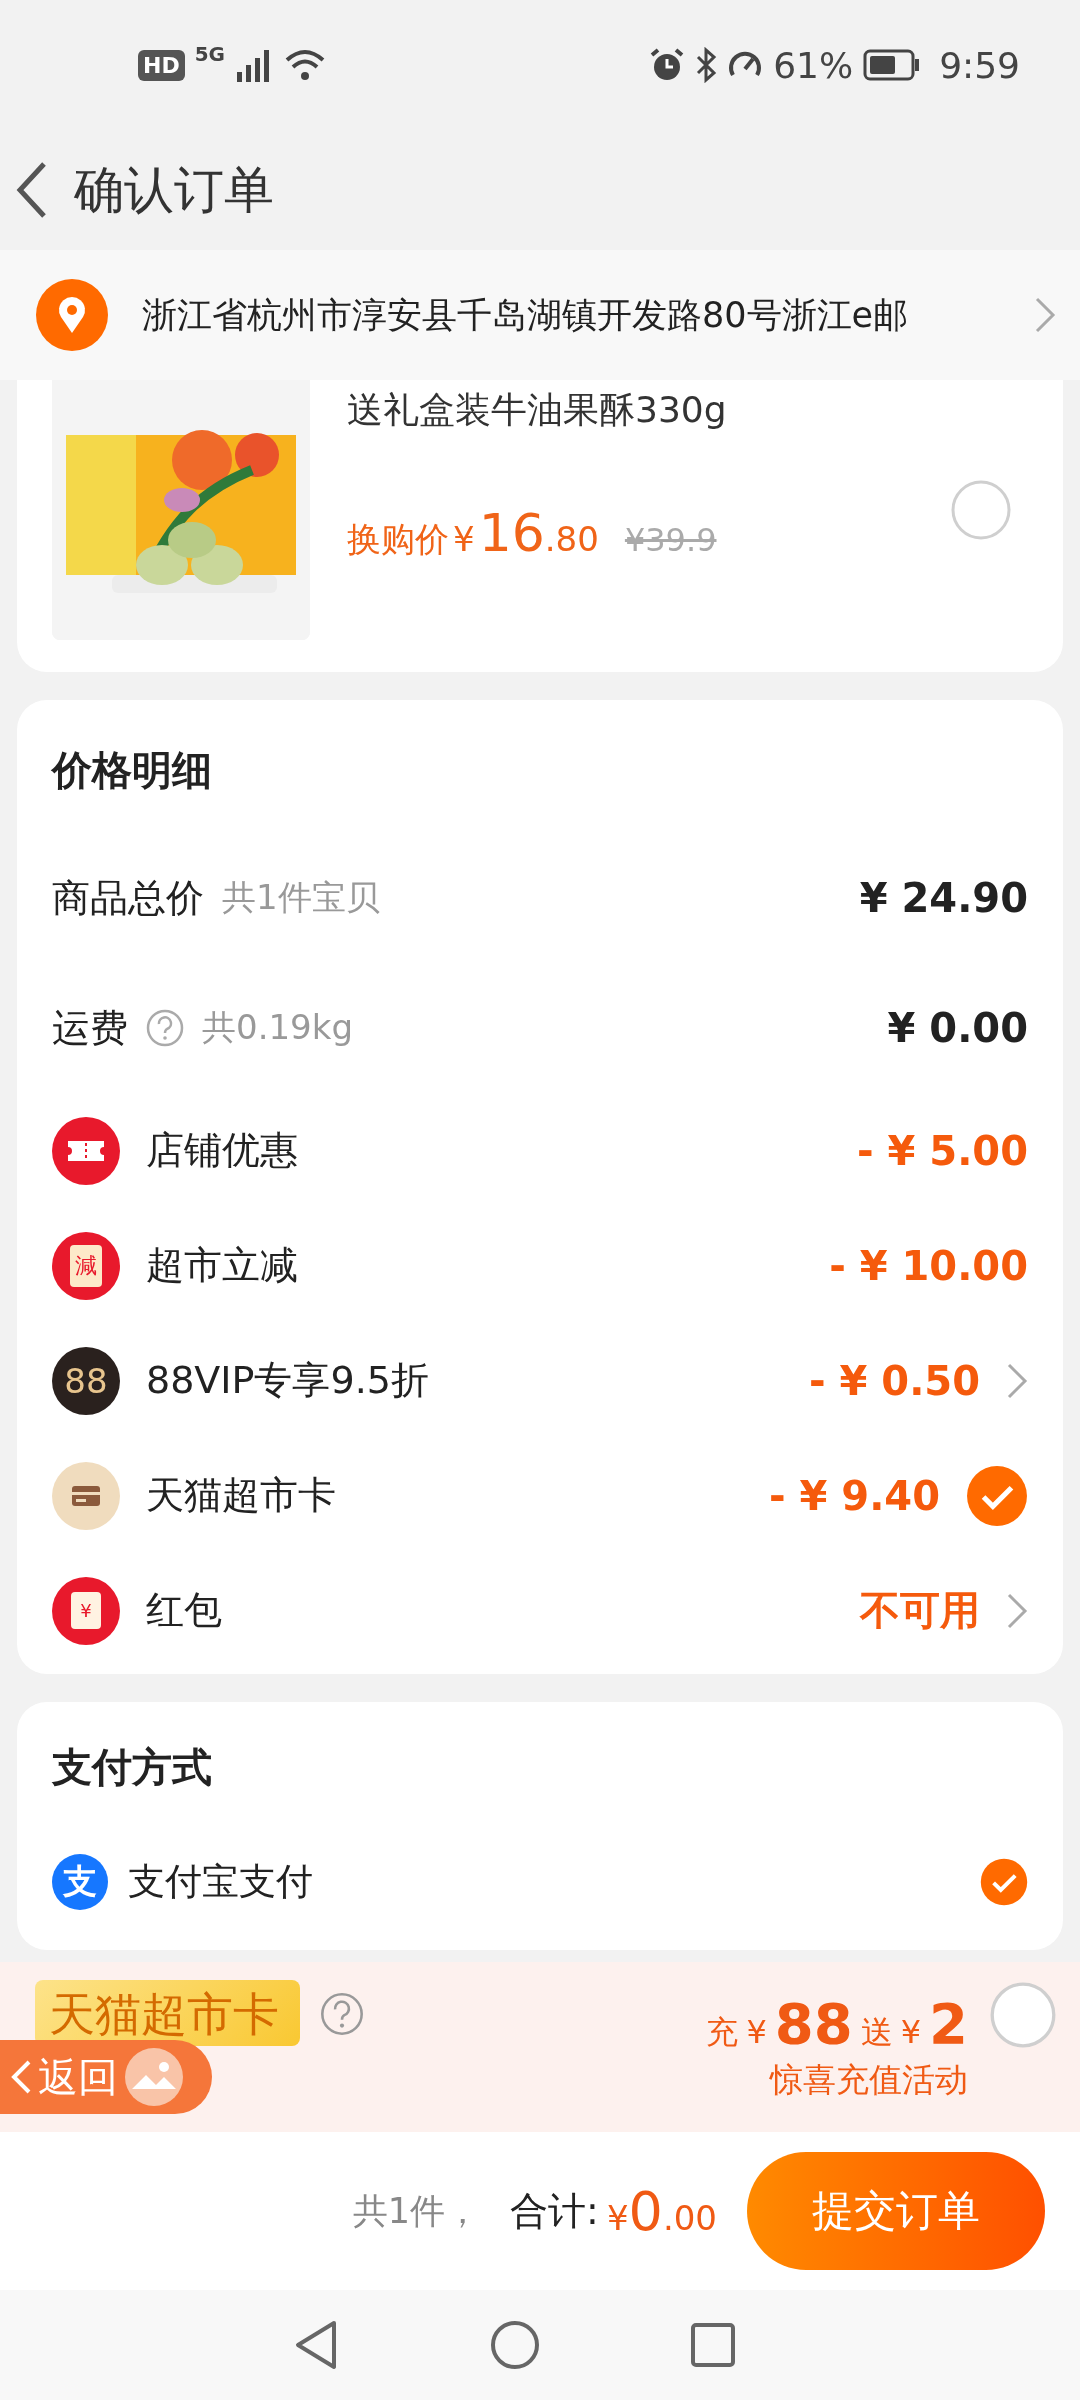 The height and width of the screenshot is (2400, 1080). Describe the element at coordinates (128, 898) in the screenshot. I see `row-label: 商品总价` at that location.